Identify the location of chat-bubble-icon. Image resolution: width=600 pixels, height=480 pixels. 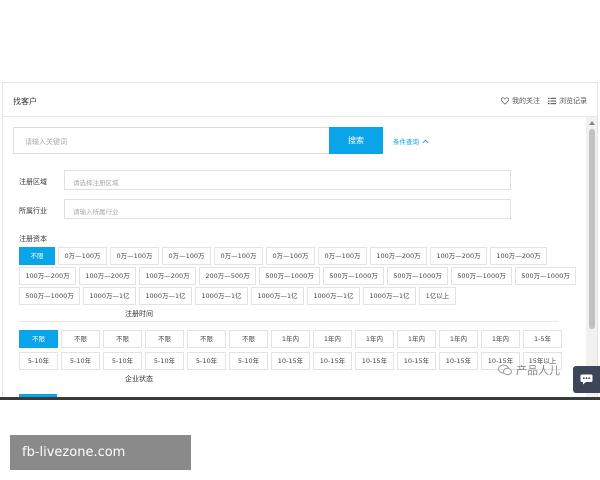
(586, 379).